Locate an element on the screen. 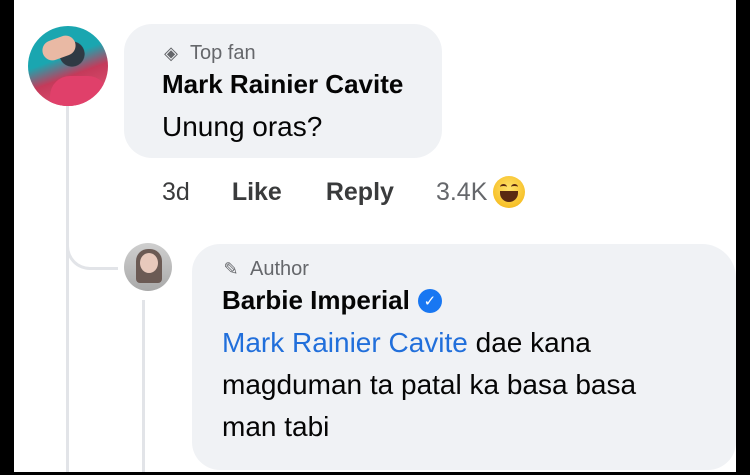 The image size is (750, 475). like-button: Like is located at coordinates (257, 192).